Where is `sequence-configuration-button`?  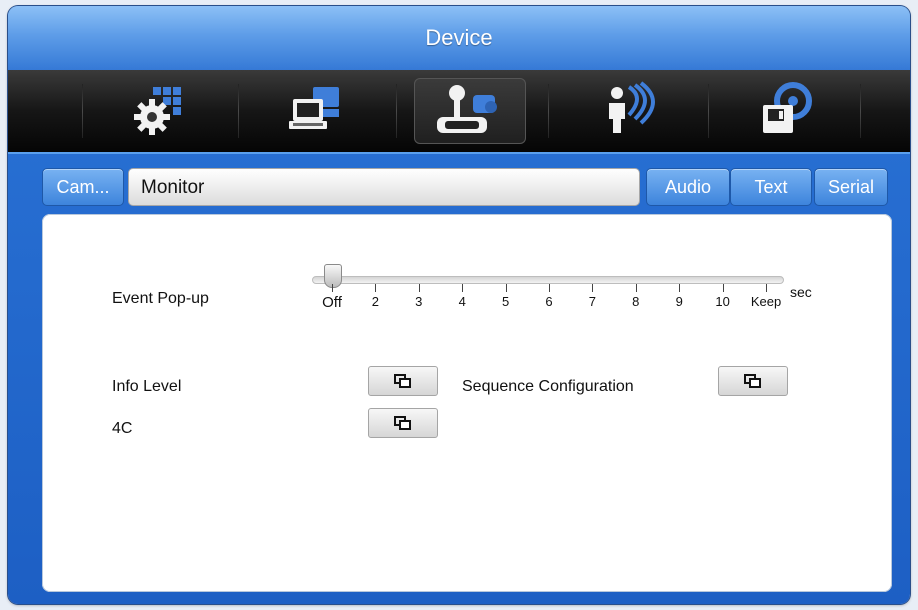 sequence-configuration-button is located at coordinates (753, 381).